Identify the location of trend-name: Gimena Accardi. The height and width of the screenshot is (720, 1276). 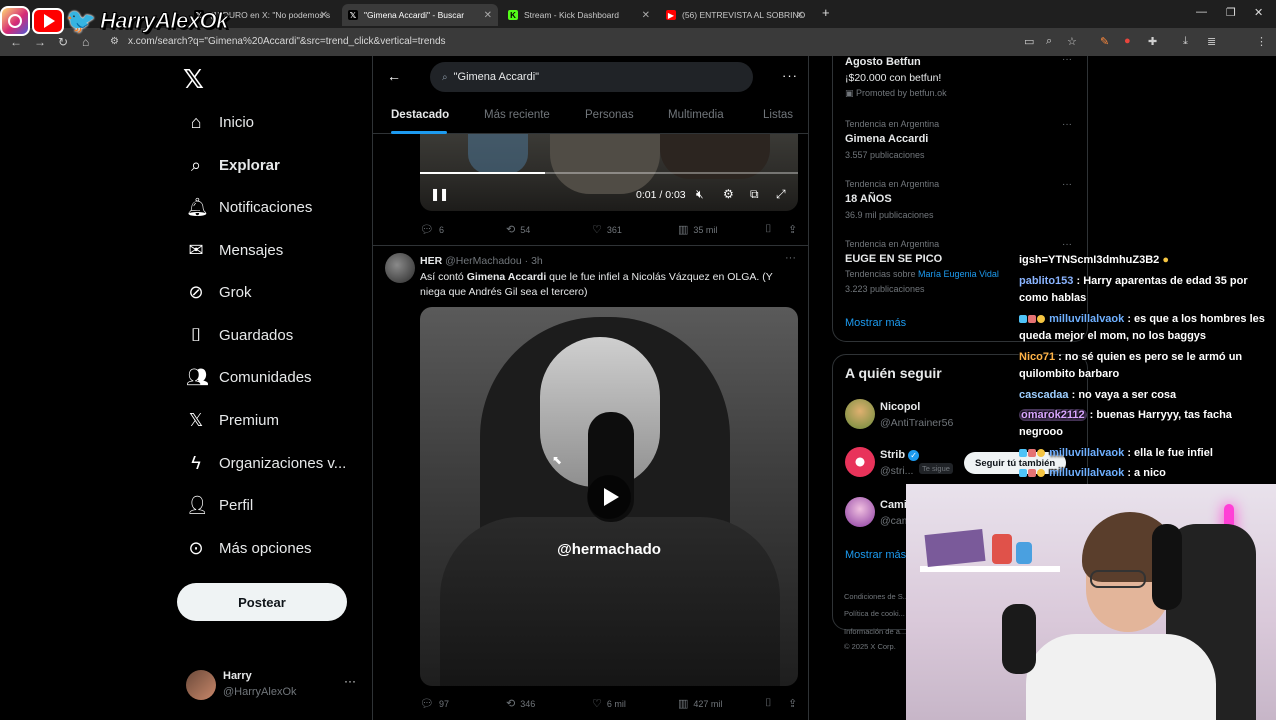
(886, 139).